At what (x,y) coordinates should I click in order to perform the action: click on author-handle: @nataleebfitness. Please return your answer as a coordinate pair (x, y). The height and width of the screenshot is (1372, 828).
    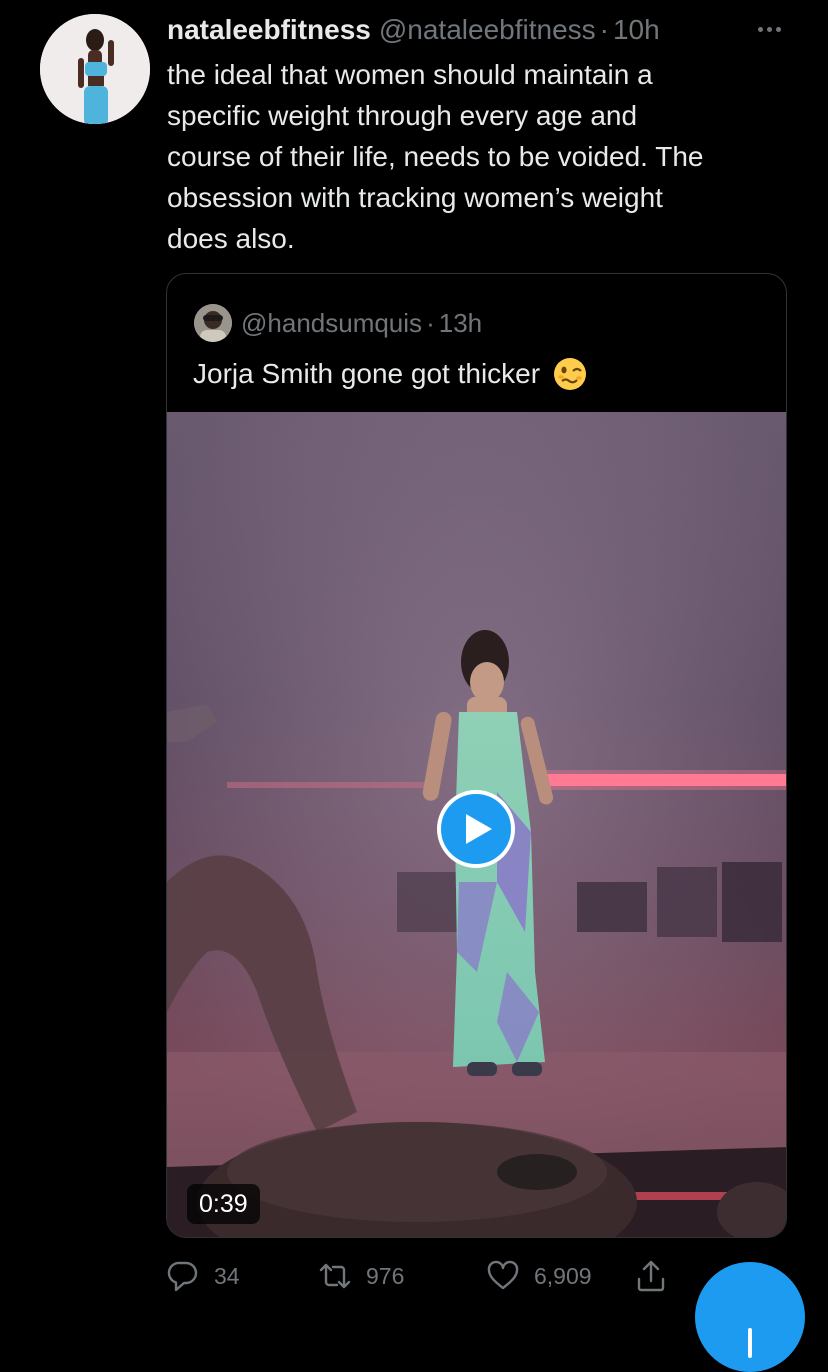
    Looking at the image, I should click on (487, 30).